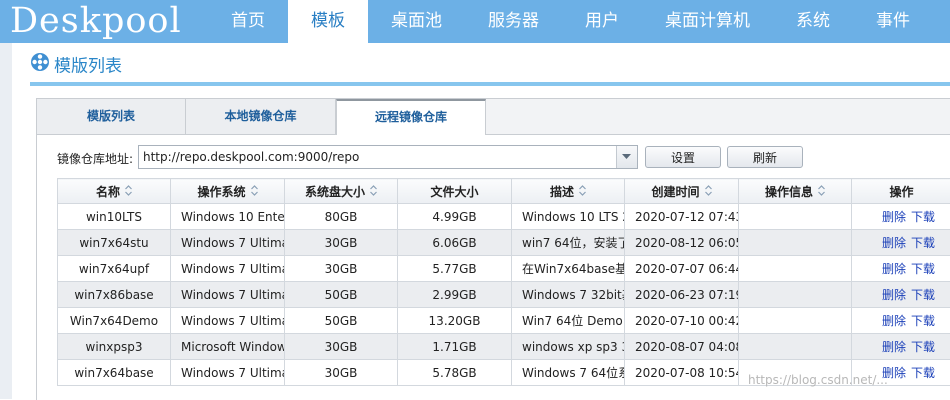 The height and width of the screenshot is (400, 950). I want to click on chevron-down-icon, so click(626, 157).